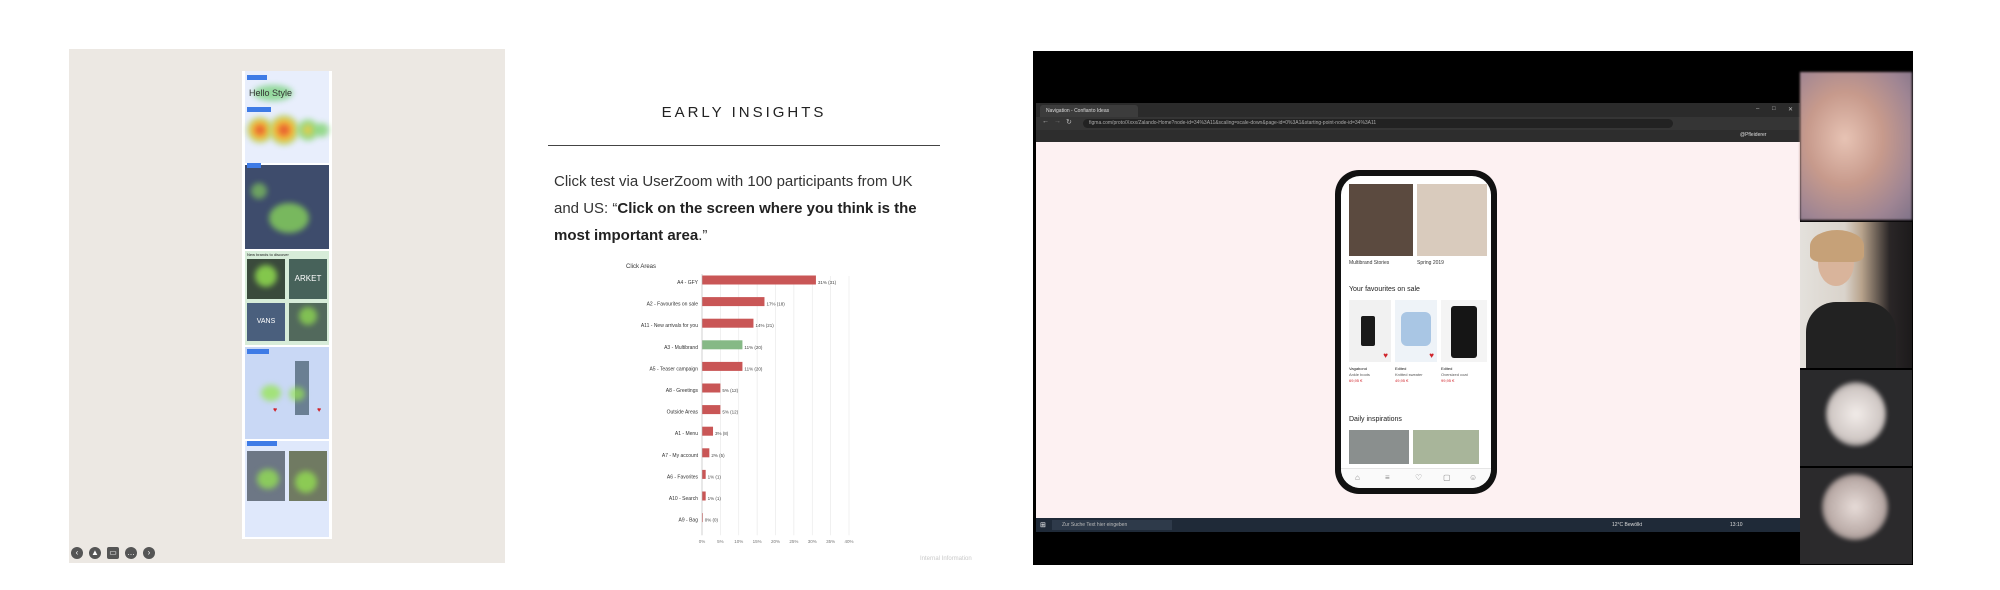  What do you see at coordinates (848, 541) in the screenshot?
I see `x-tick-label: 40%` at bounding box center [848, 541].